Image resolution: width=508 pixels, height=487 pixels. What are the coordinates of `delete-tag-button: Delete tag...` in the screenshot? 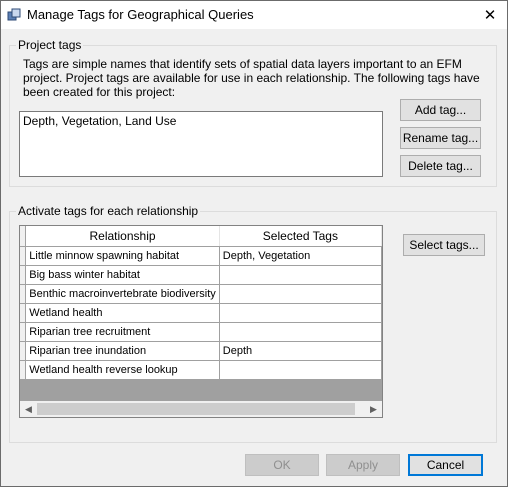 It's located at (440, 166).